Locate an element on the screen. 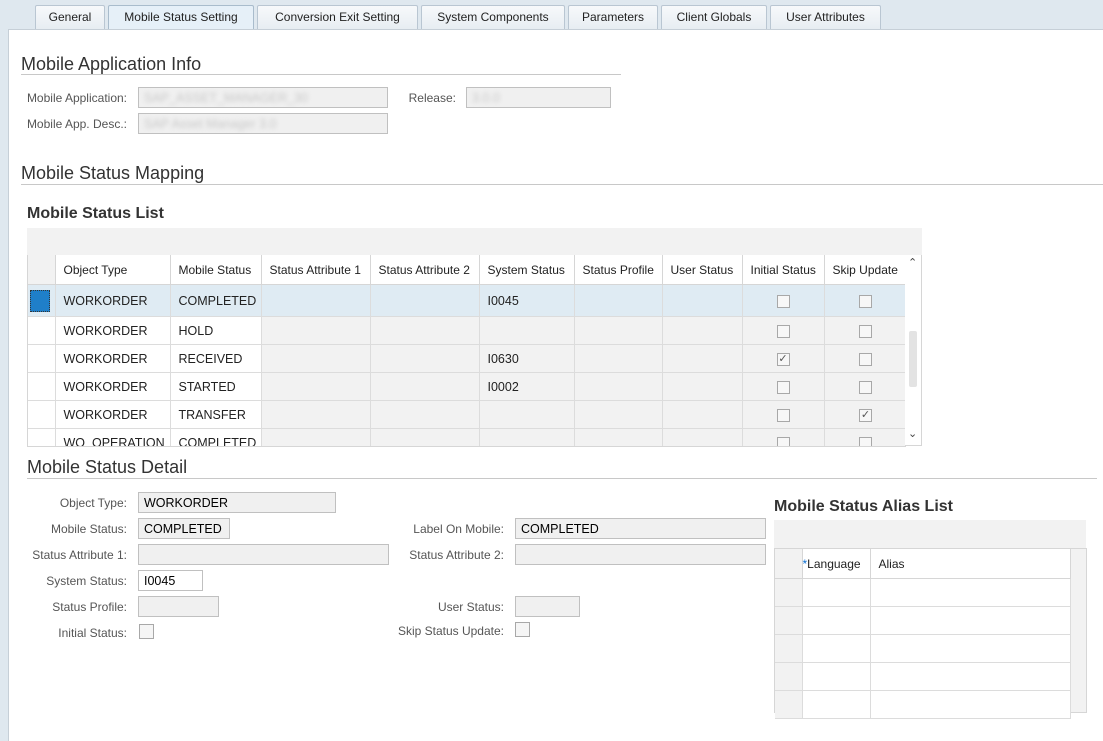 The image size is (1103, 741). col-header-system-status: System Status is located at coordinates (527, 270).